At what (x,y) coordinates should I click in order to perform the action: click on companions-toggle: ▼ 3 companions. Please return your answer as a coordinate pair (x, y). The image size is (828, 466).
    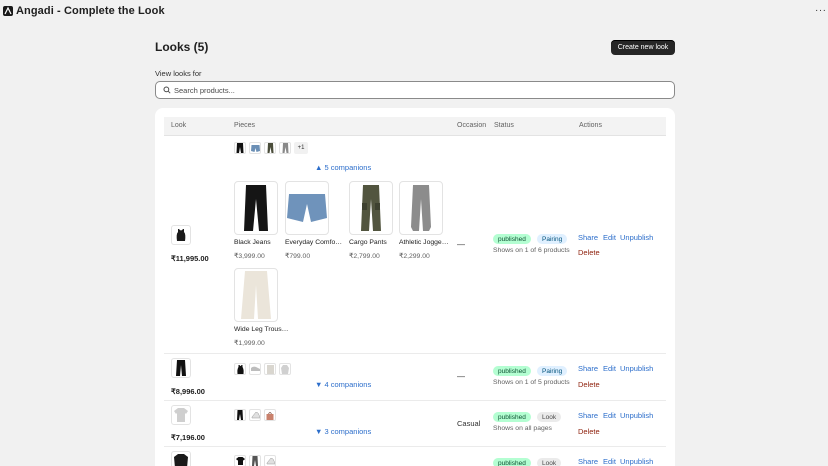
    Looking at the image, I should click on (343, 431).